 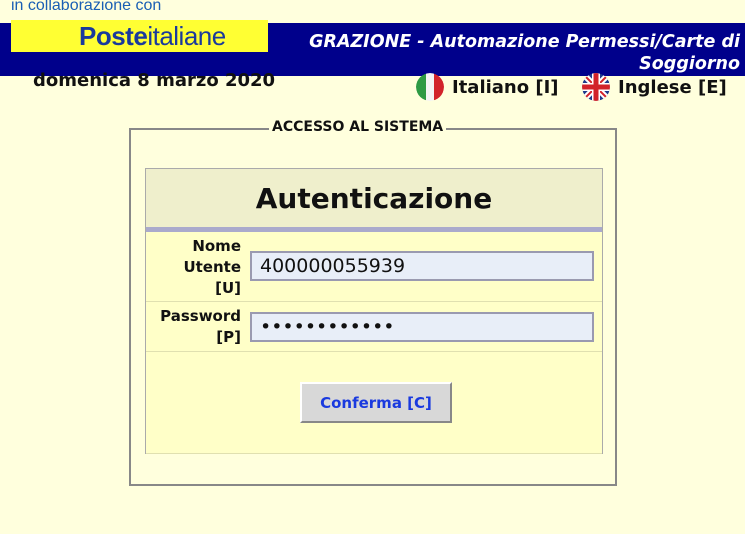 What do you see at coordinates (228, 337) in the screenshot?
I see `password-label-line2: [P]` at bounding box center [228, 337].